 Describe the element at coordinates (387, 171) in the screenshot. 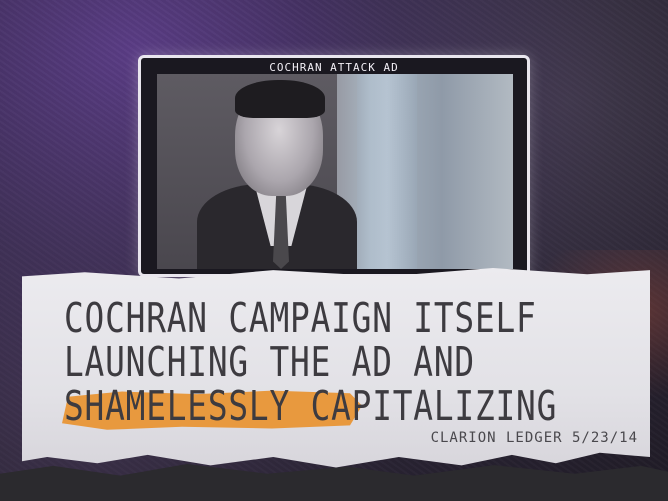

I see `photo-blur` at that location.